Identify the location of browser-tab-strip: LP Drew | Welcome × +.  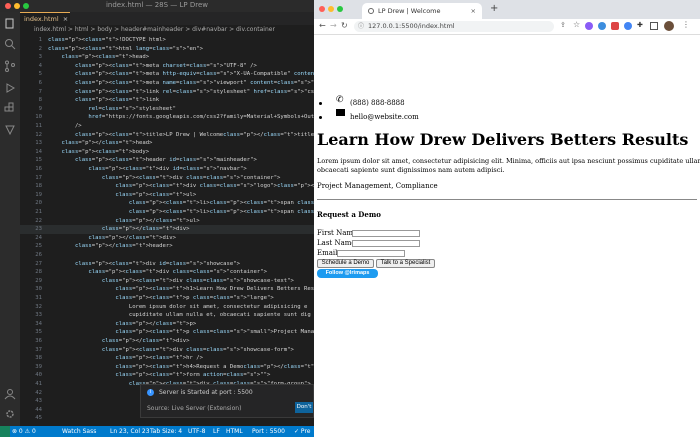
(507, 9).